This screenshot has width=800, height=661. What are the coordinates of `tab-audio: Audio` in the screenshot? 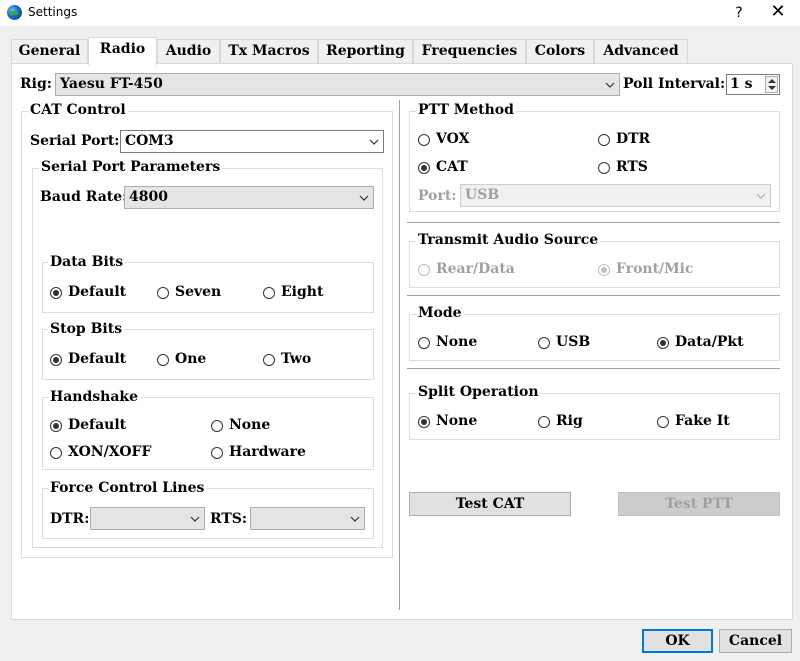 It's located at (188, 51).